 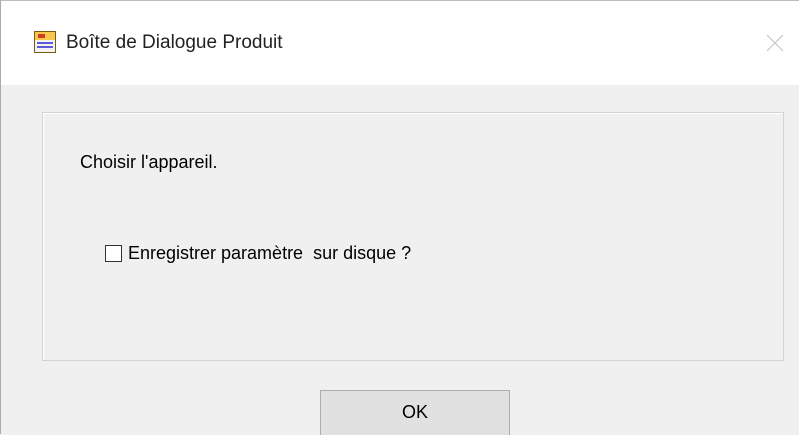 What do you see at coordinates (415, 412) in the screenshot?
I see `ok-button: OK` at bounding box center [415, 412].